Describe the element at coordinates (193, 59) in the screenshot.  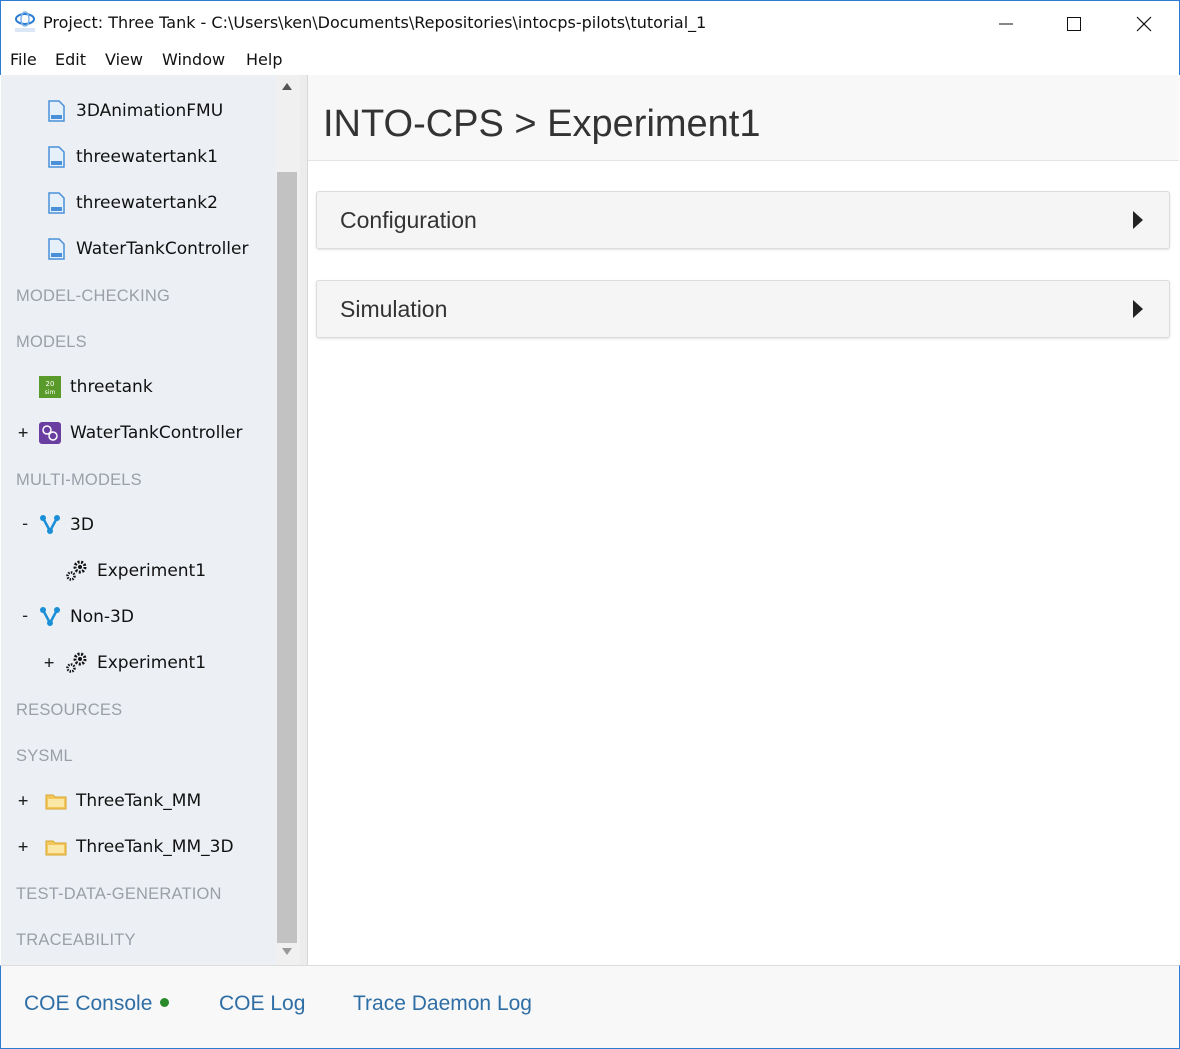
I see `menu-window: Window` at that location.